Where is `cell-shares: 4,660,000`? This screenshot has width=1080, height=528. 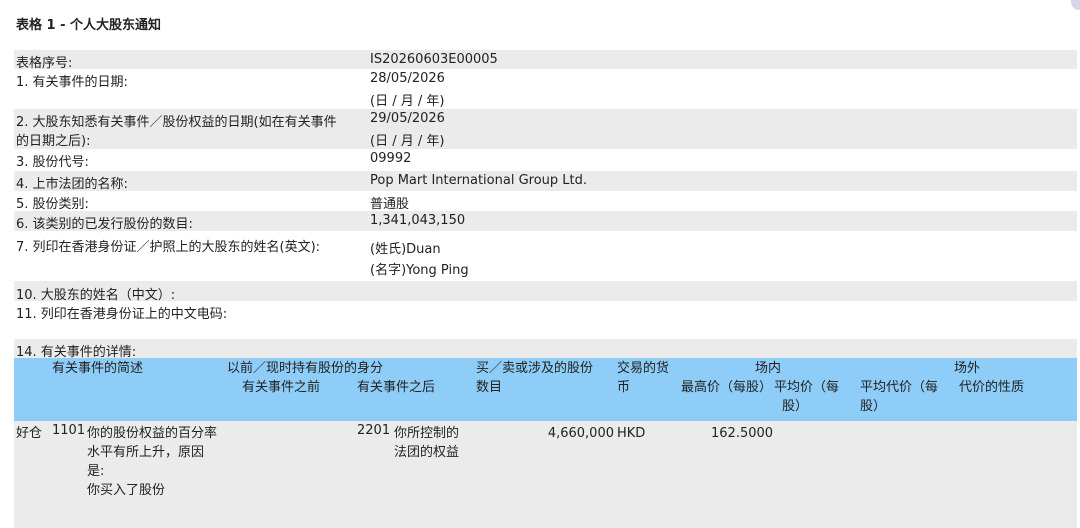 cell-shares: 4,660,000 is located at coordinates (580, 433).